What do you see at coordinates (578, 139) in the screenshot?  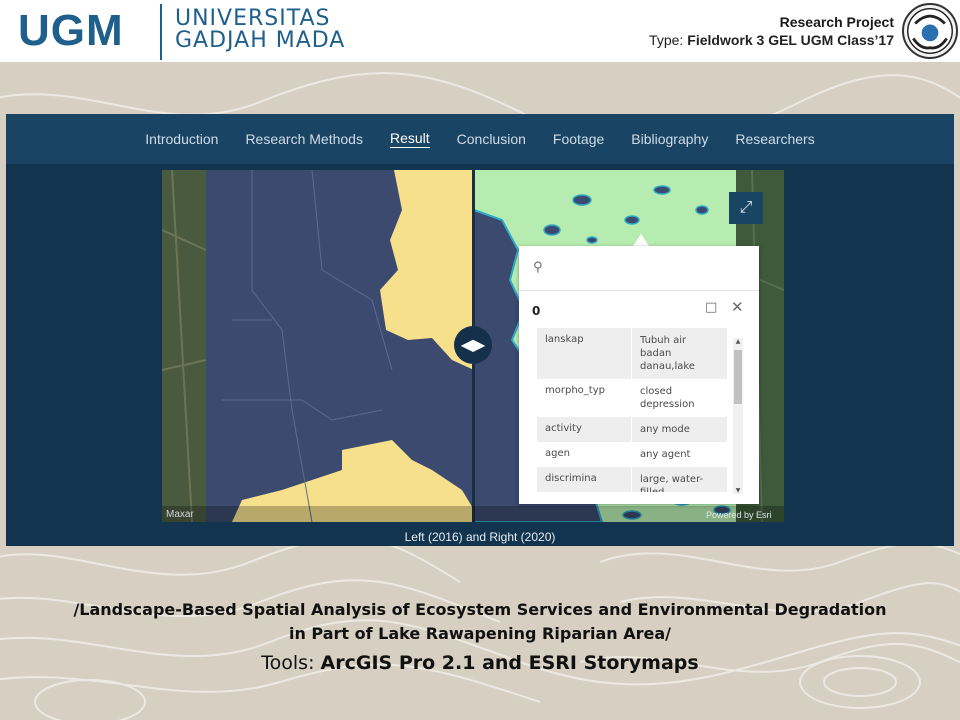 I see `nav-footage: Footage` at bounding box center [578, 139].